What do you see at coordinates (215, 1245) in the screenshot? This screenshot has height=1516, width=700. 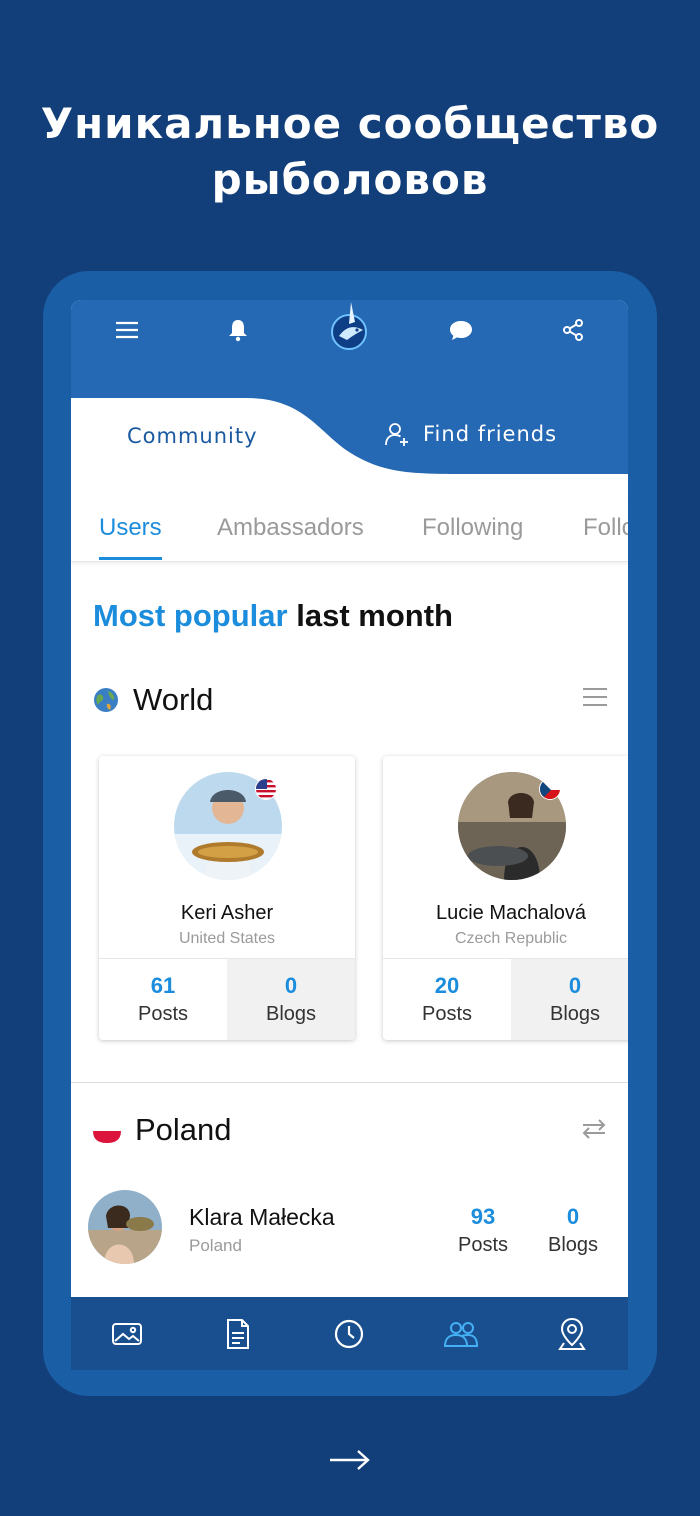 I see `user-country: Poland` at bounding box center [215, 1245].